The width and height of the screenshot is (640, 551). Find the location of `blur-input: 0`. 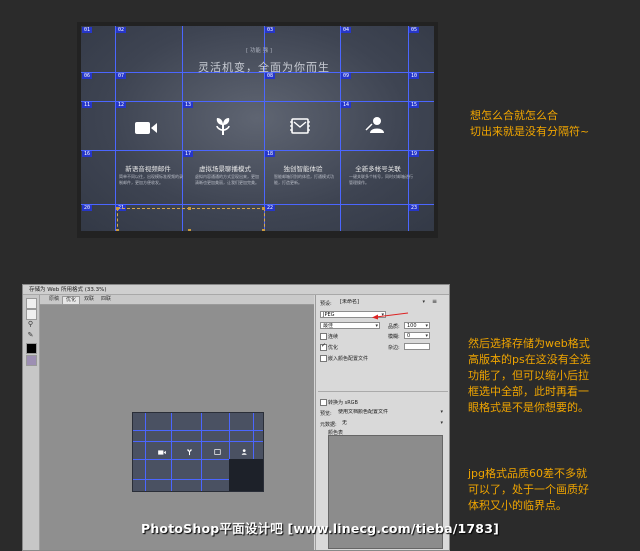

blur-input: 0 is located at coordinates (417, 335).